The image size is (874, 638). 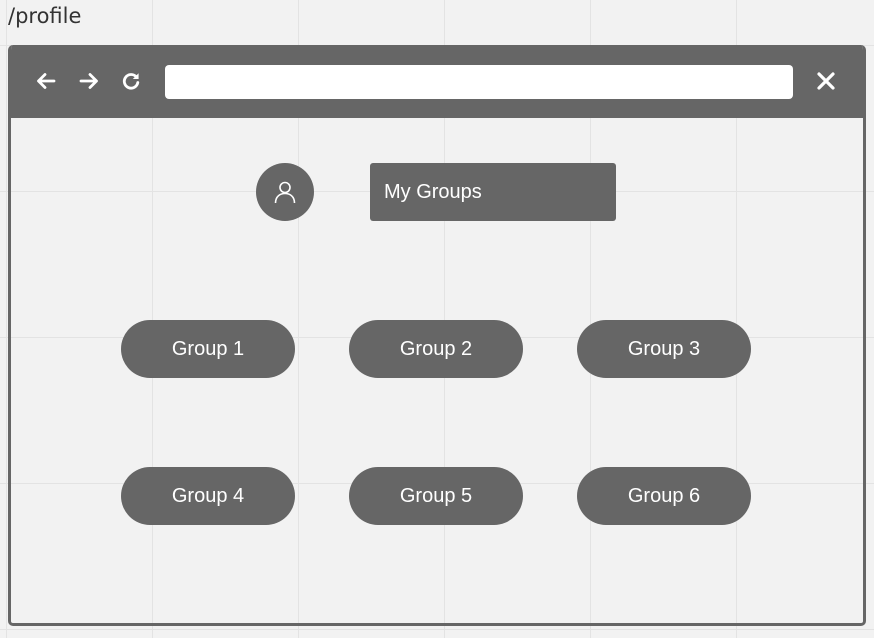 I want to click on forward-button, so click(x=89, y=81).